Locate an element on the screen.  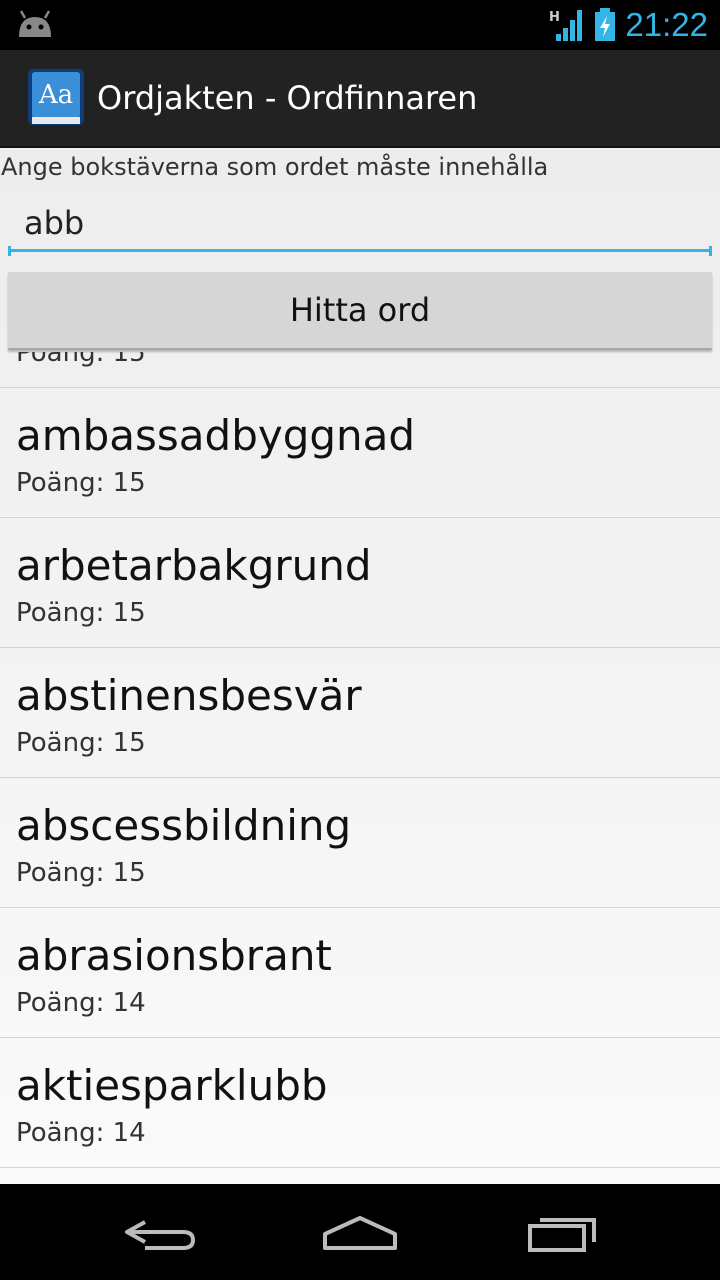
list-item: arbetarbakgrund Poäng: 15 is located at coordinates (360, 583).